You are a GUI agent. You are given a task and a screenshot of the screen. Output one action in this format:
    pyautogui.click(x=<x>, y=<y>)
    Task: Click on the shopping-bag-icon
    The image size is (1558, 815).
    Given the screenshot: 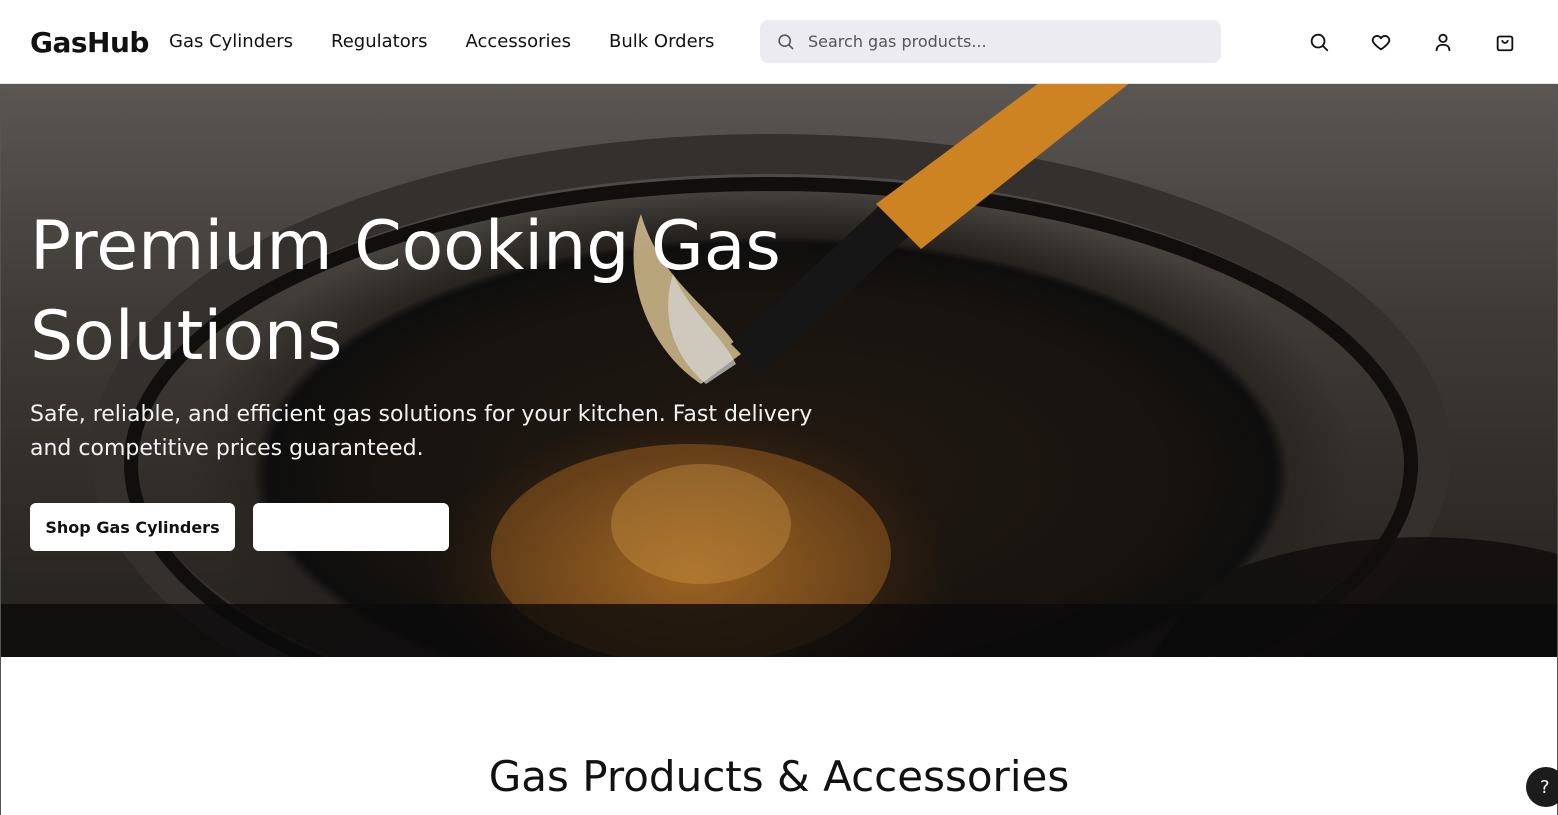 What is the action you would take?
    pyautogui.click(x=1505, y=42)
    